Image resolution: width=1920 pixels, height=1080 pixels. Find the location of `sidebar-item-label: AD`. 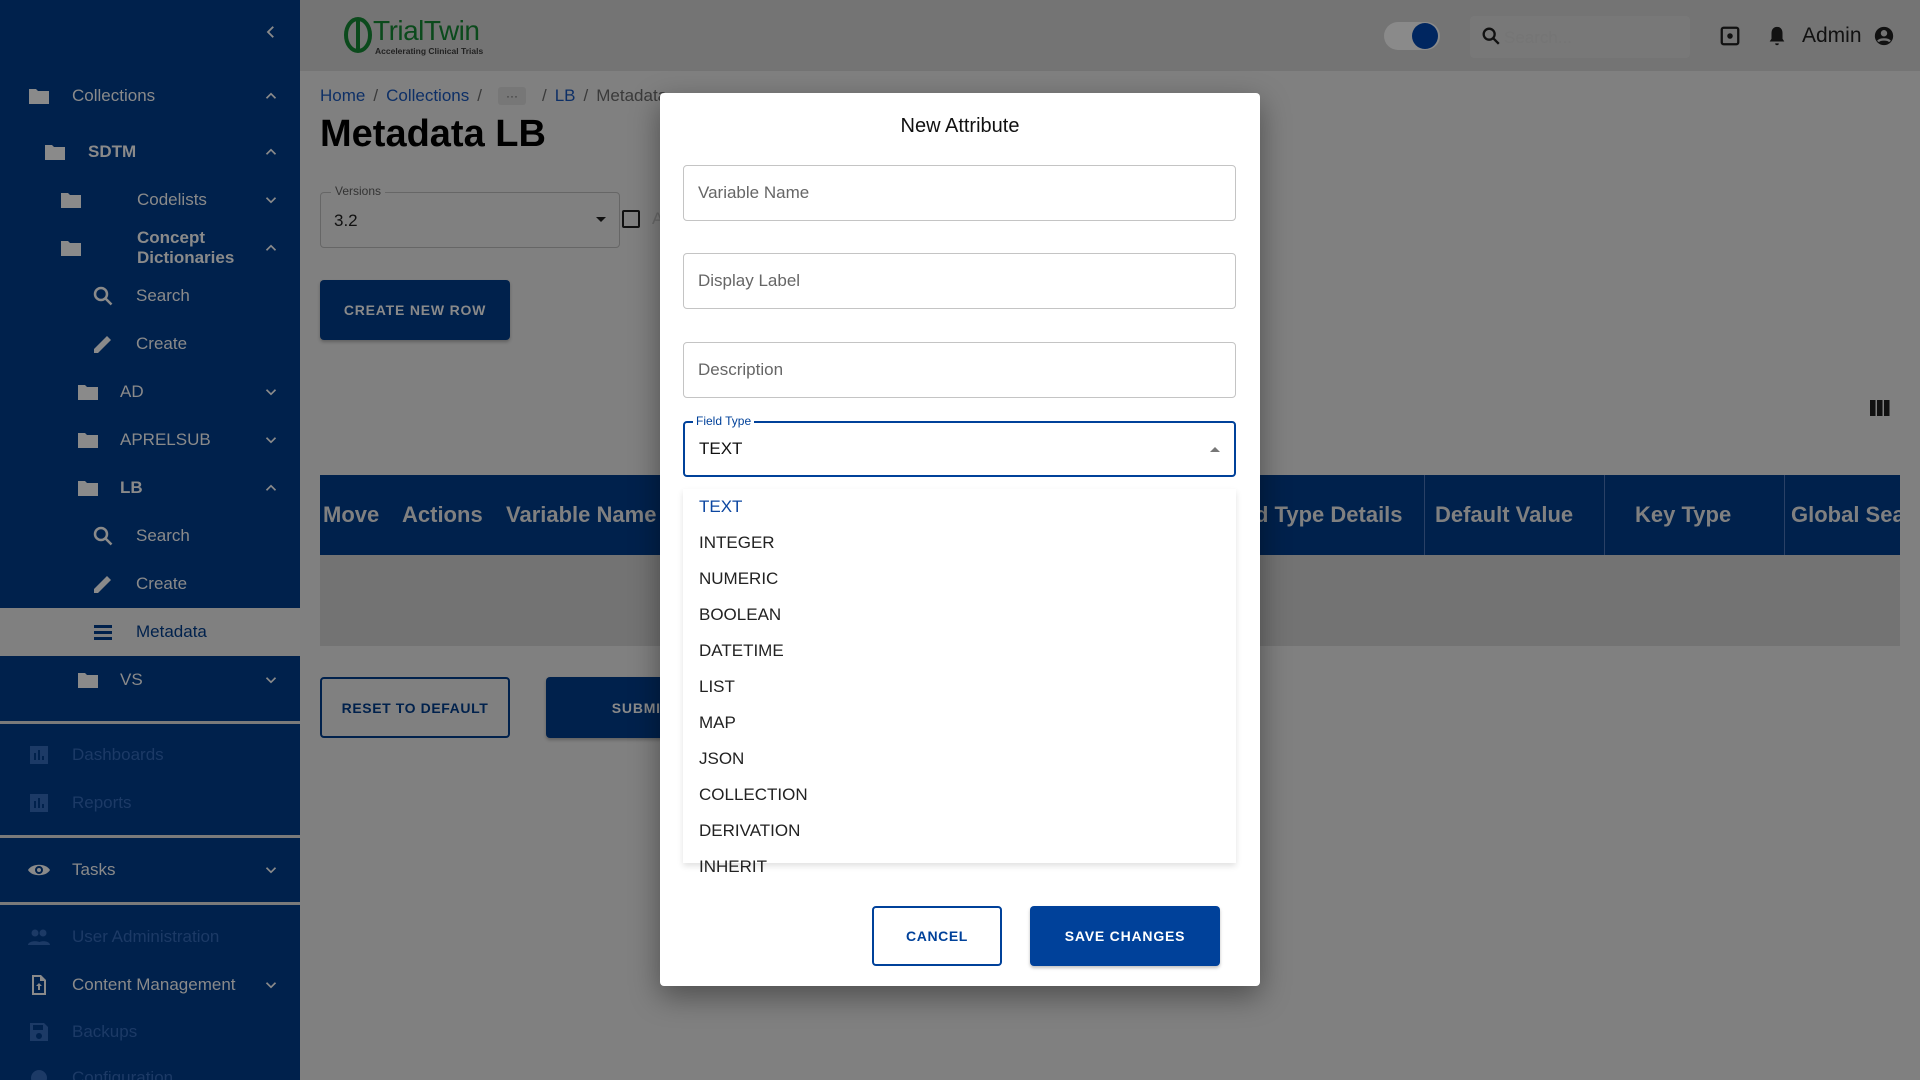

sidebar-item-label: AD is located at coordinates (132, 391).